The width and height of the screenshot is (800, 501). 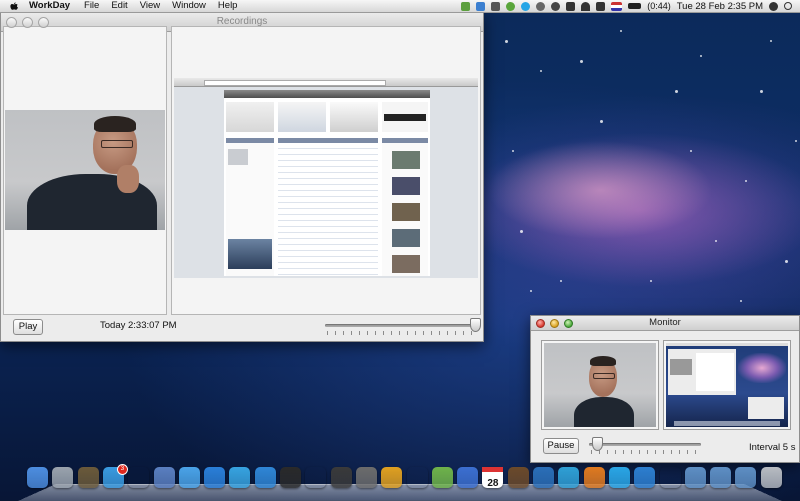 I want to click on pause-button: Pause, so click(x=561, y=446).